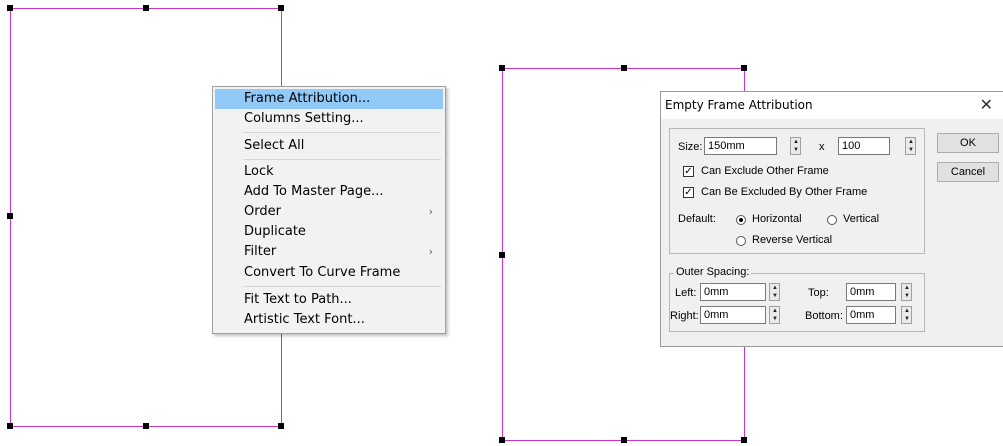 This screenshot has width=1003, height=446. Describe the element at coordinates (741, 220) in the screenshot. I see `horizontal-radio` at that location.